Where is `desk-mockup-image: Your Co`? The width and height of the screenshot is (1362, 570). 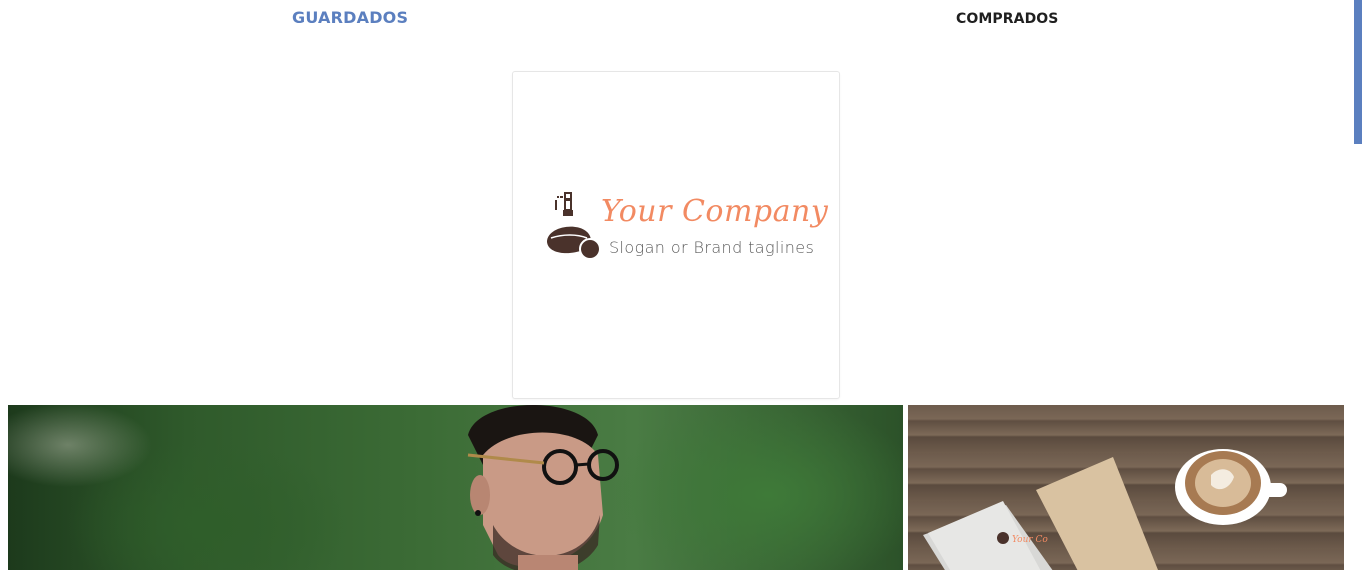
desk-mockup-image: Your Co is located at coordinates (1105, 509).